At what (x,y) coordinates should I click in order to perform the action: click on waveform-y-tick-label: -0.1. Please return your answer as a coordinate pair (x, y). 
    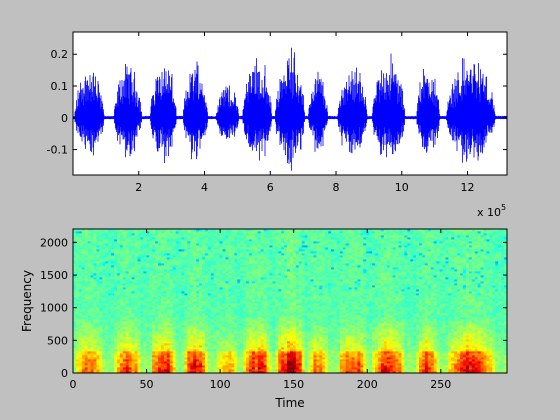
    Looking at the image, I should click on (57, 150).